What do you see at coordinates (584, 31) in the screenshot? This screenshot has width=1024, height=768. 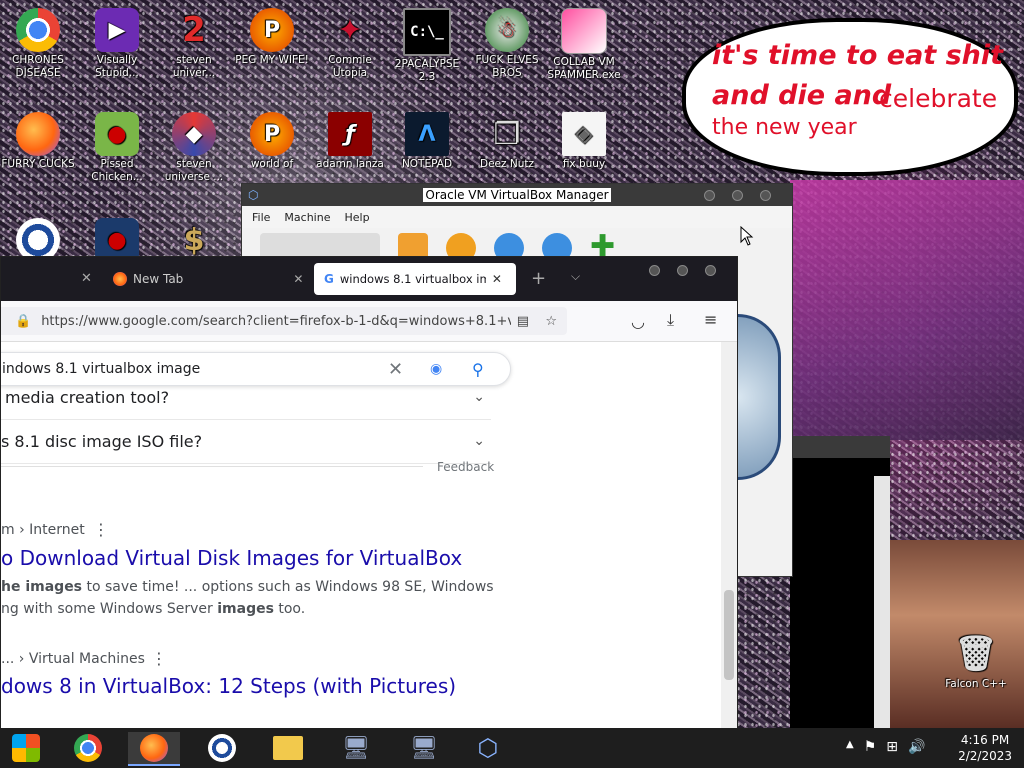 I see `pink-window-icon` at bounding box center [584, 31].